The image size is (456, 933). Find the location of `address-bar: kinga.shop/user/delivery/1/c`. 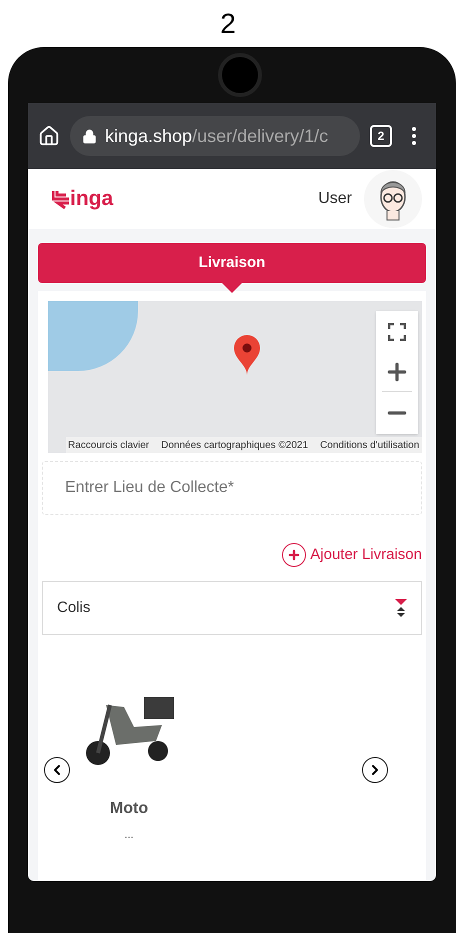

address-bar: kinga.shop/user/delivery/1/c is located at coordinates (215, 136).